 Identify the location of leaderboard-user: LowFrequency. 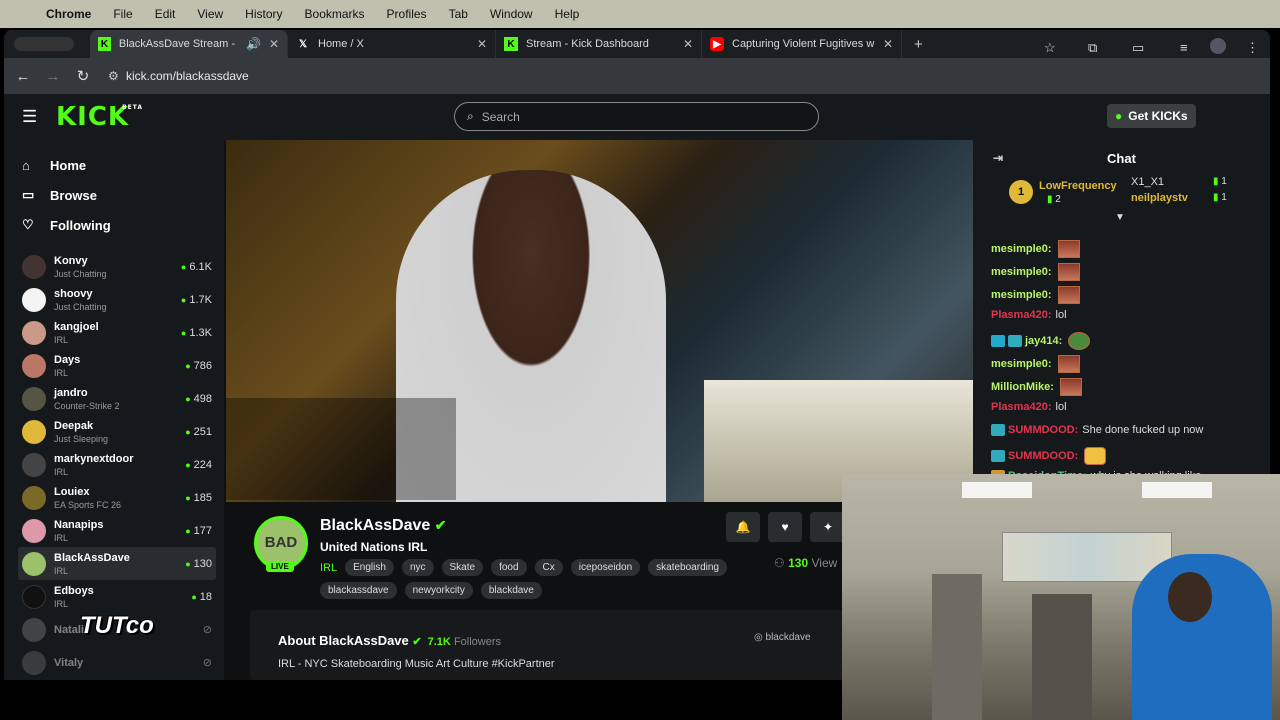
(1078, 186).